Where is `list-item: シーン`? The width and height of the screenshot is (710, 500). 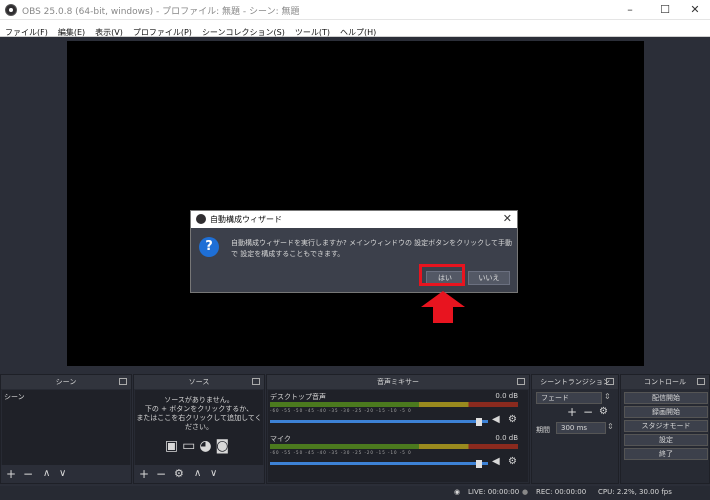 list-item: シーン is located at coordinates (14, 397).